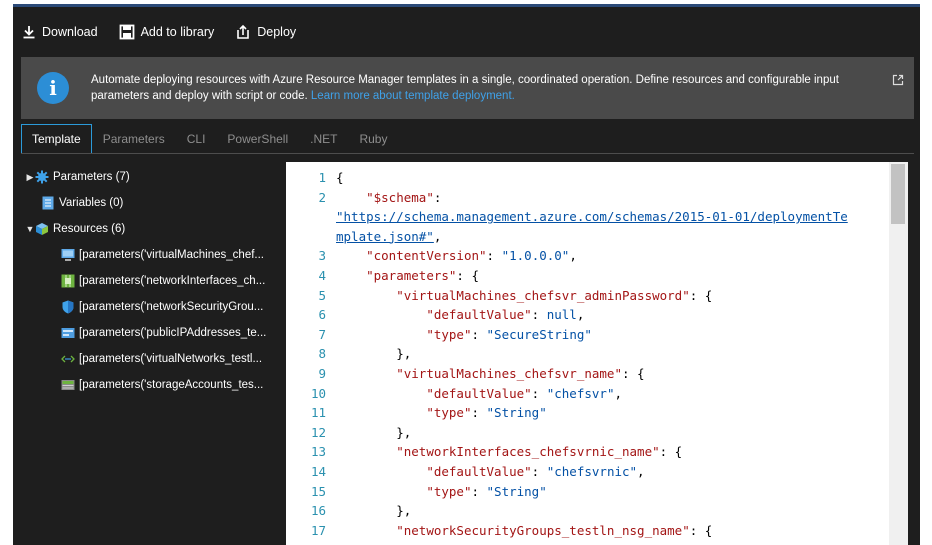 The image size is (932, 545). I want to click on code-line: 1{, so click(586, 177).